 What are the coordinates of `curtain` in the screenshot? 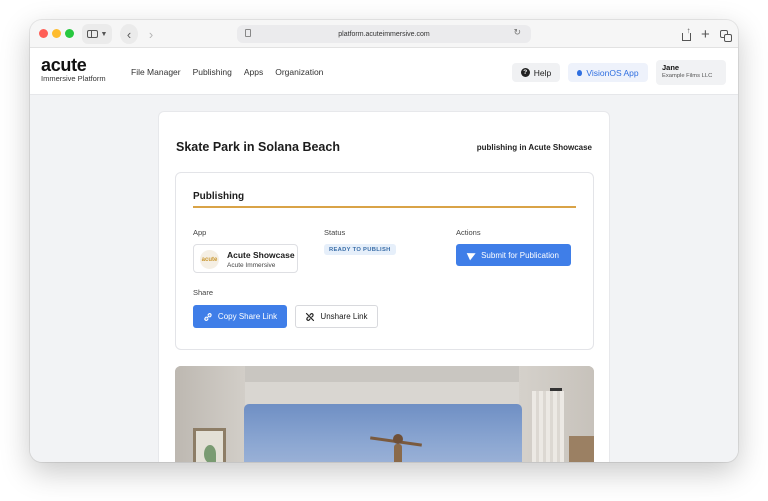 It's located at (548, 426).